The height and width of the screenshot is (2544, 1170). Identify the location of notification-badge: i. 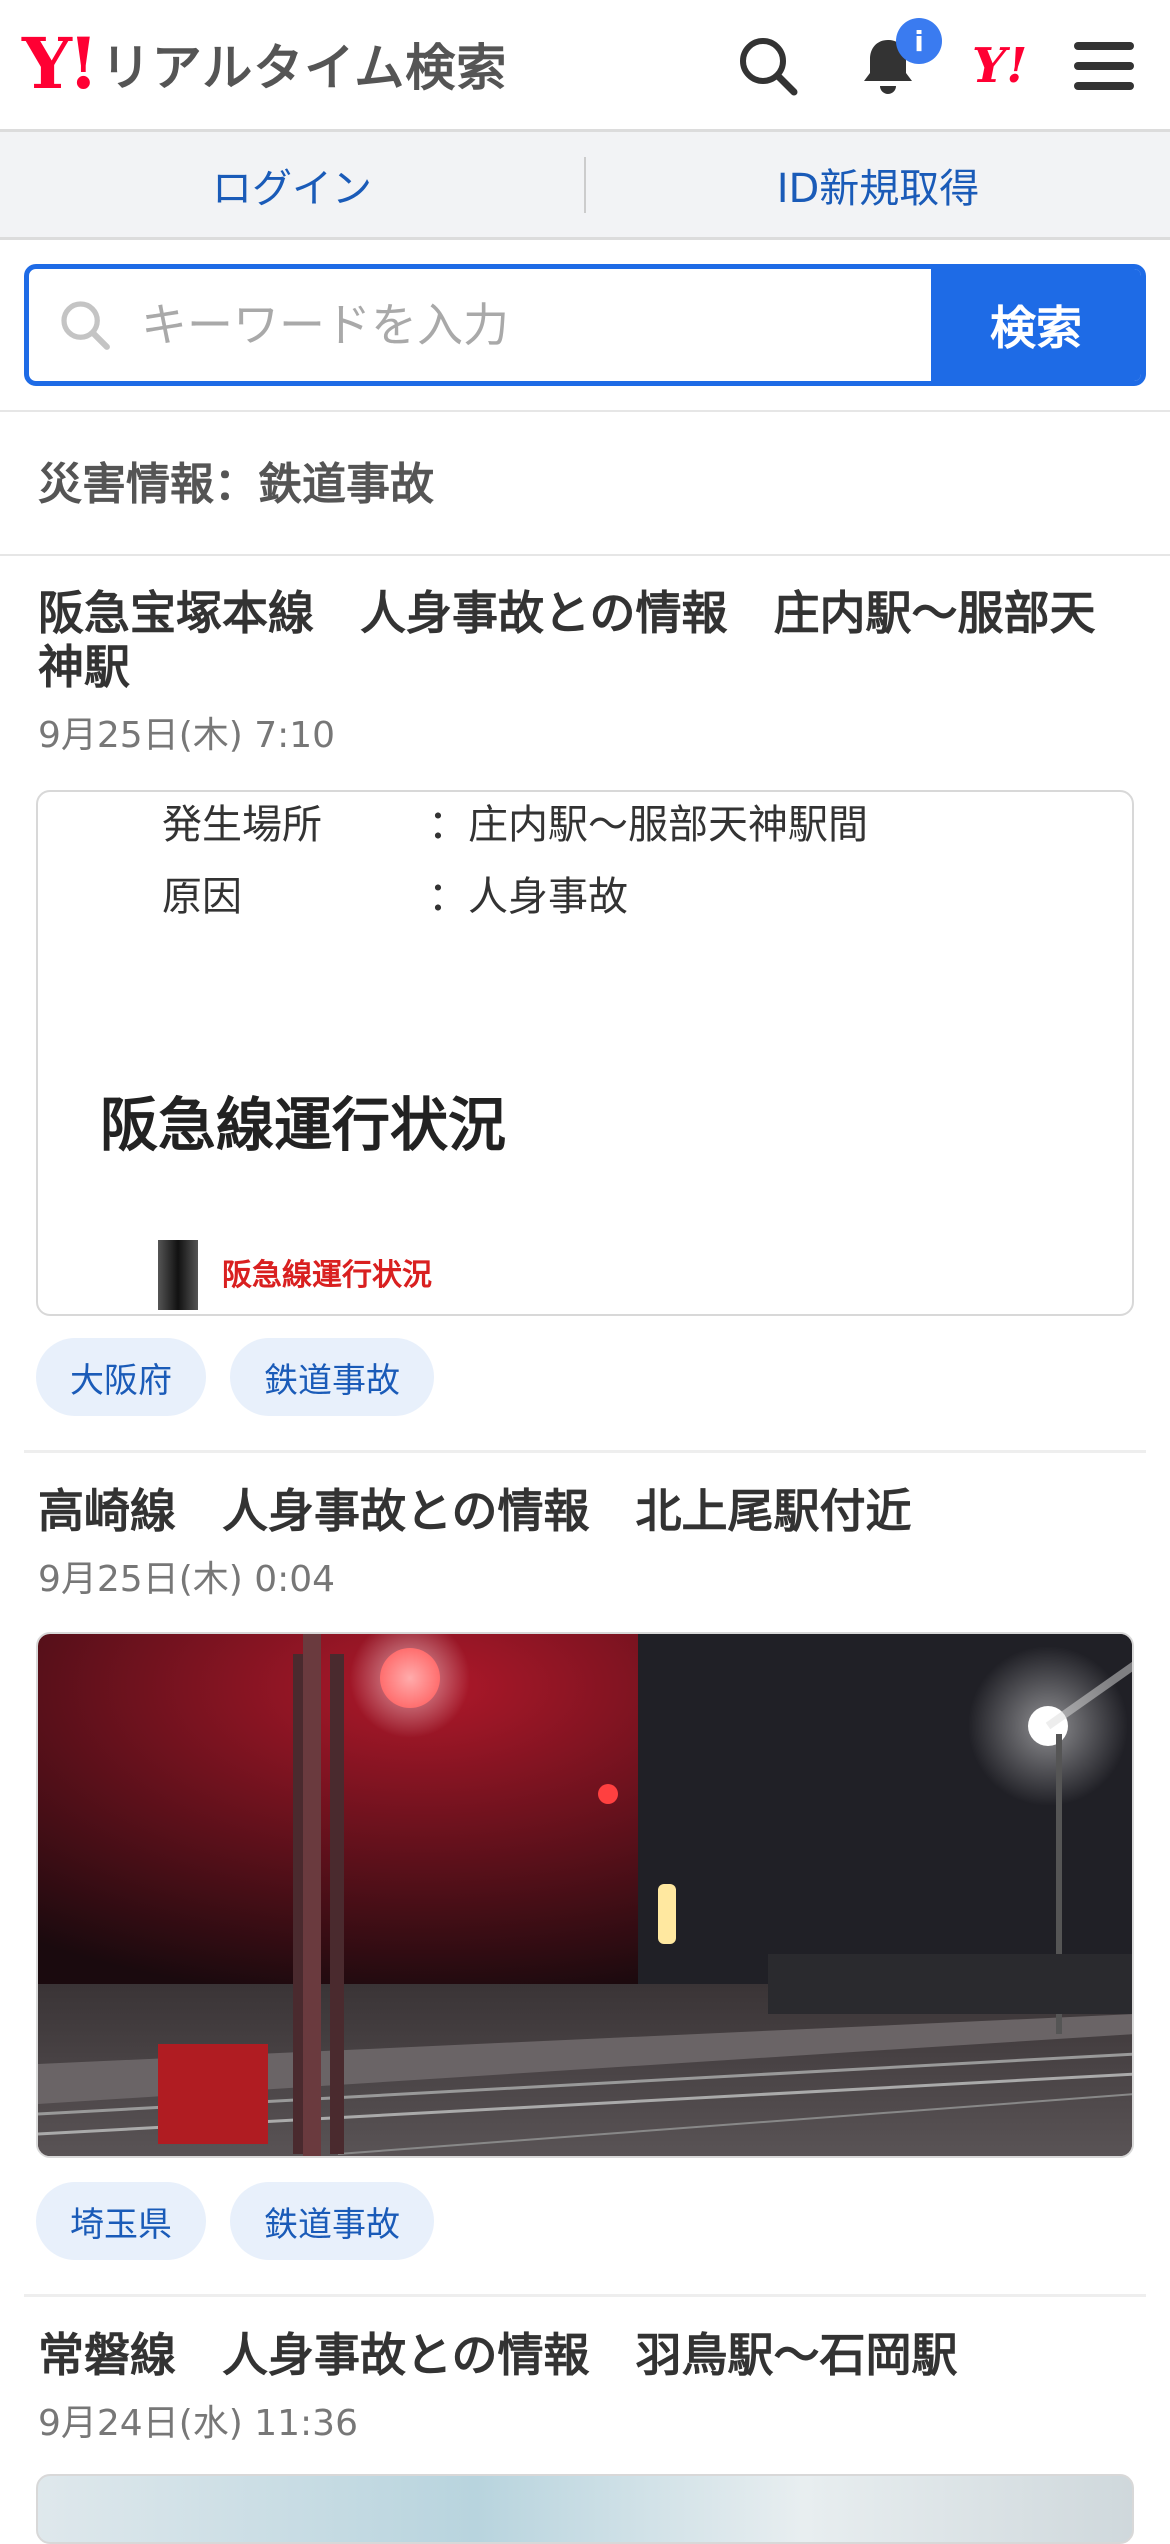
(919, 41).